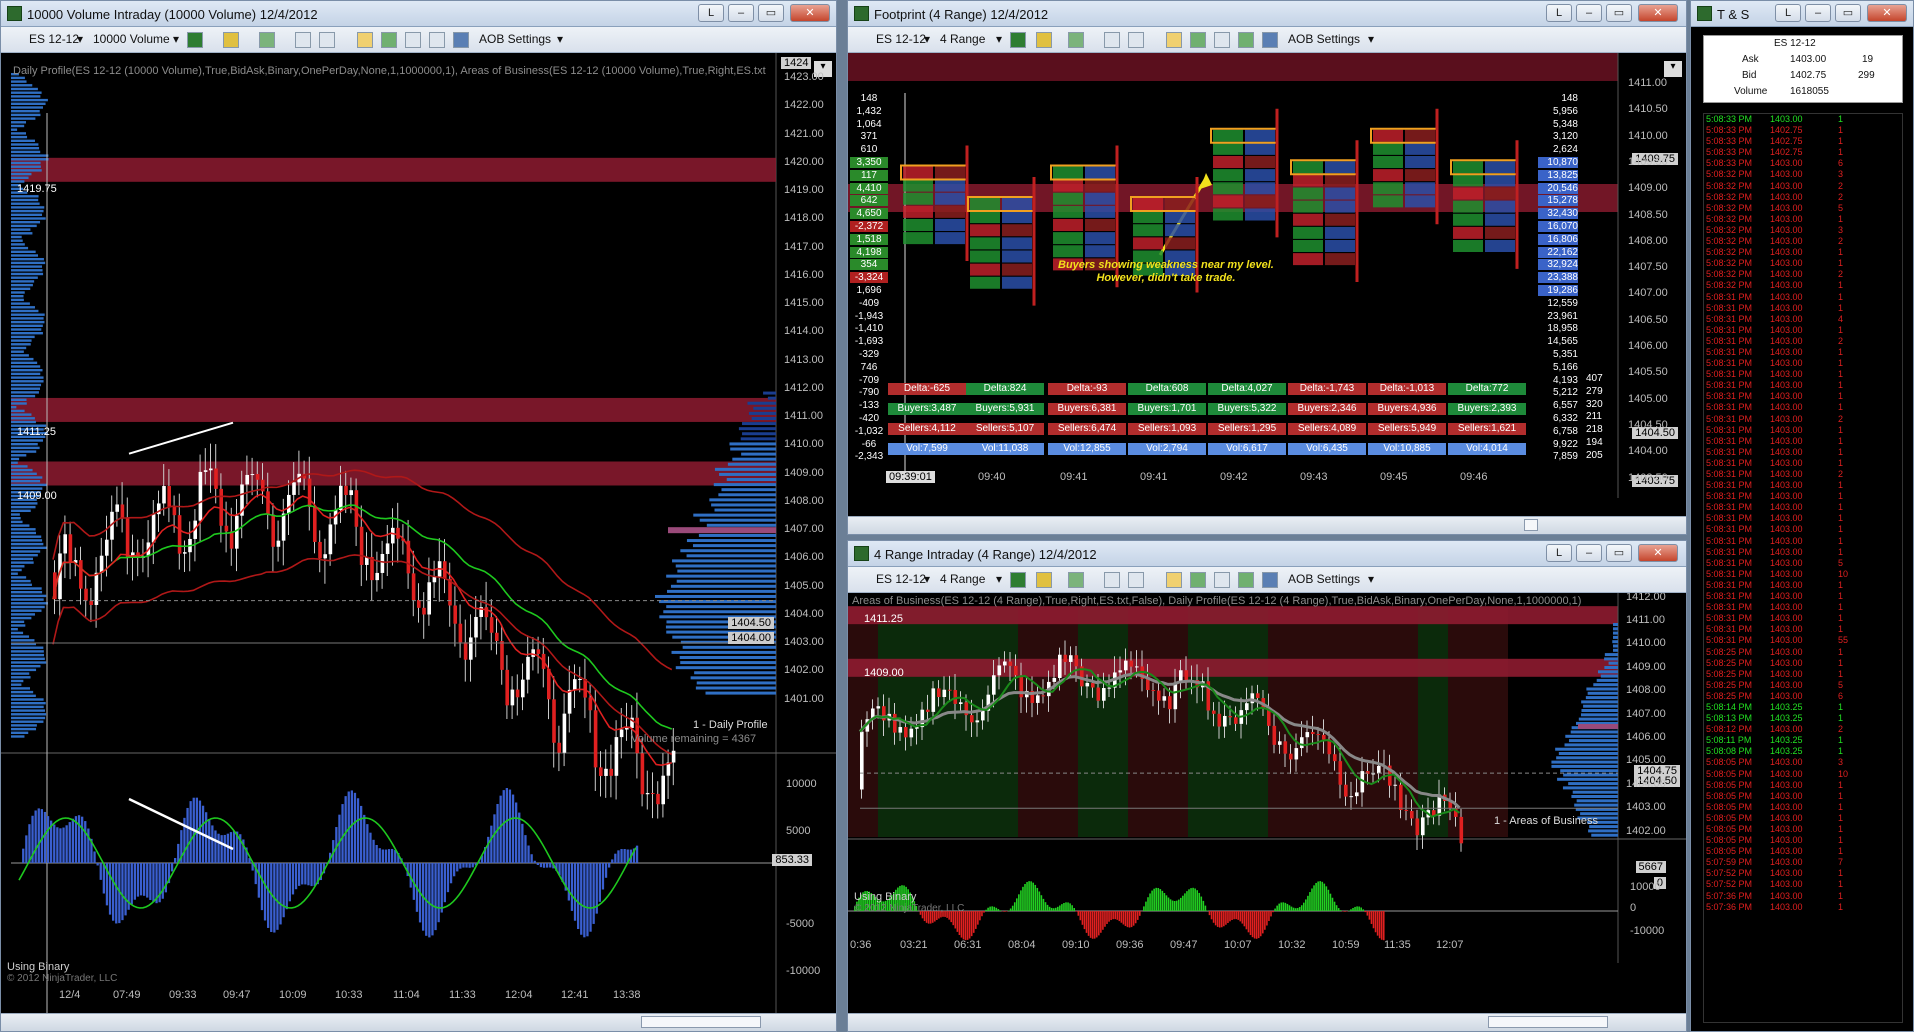 Image resolution: width=1914 pixels, height=1032 pixels. I want to click on ts-size: 1, so click(1841, 906).